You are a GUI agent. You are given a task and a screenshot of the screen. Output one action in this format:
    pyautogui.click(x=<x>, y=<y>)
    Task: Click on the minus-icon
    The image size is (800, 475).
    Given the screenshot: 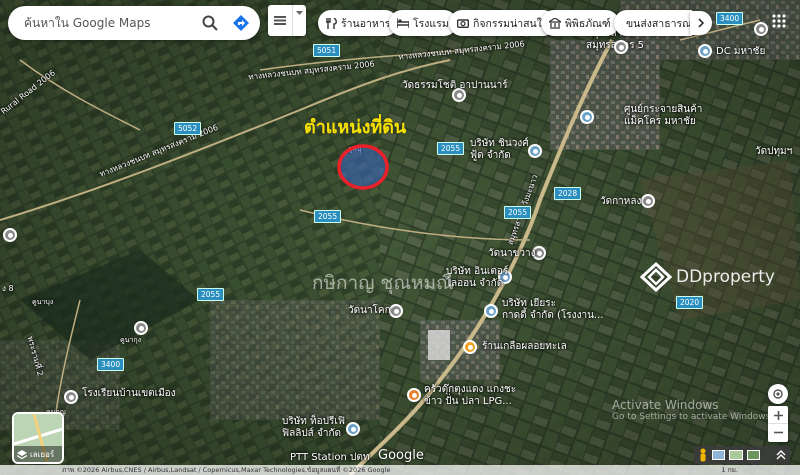 What is the action you would take?
    pyautogui.click(x=778, y=432)
    